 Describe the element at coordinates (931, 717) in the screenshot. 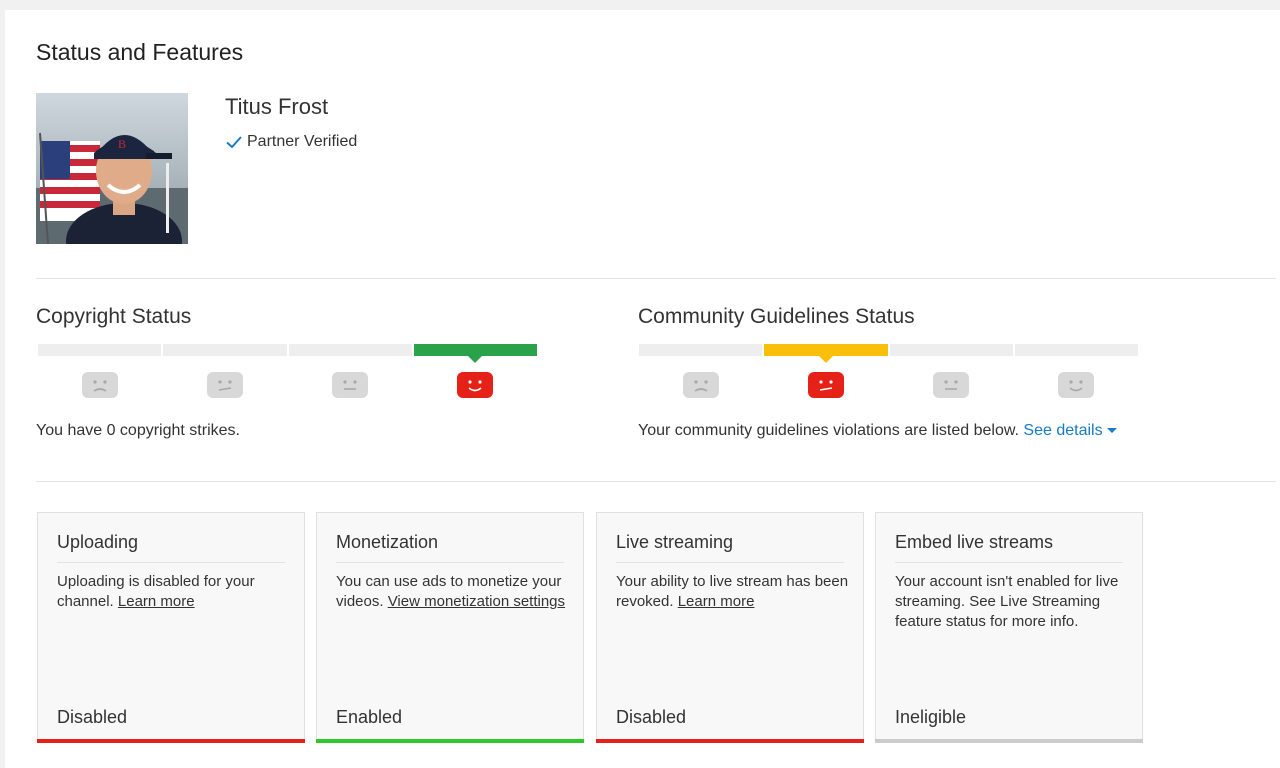

I see `card-state: Ineligible` at that location.